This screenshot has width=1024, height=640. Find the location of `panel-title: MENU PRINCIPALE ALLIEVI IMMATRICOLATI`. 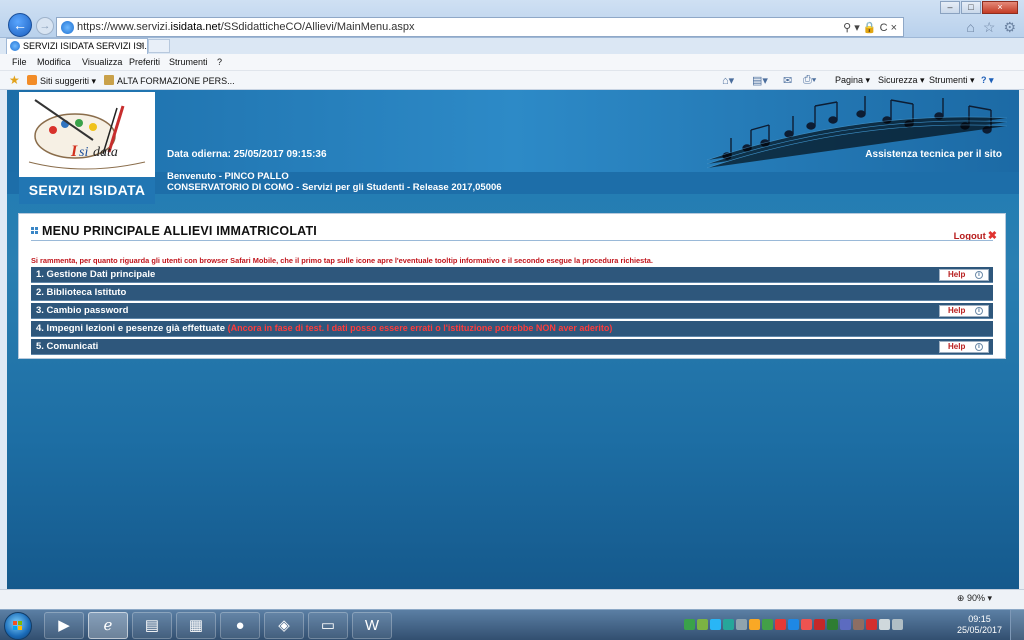

panel-title: MENU PRINCIPALE ALLIEVI IMMATRICOLATI is located at coordinates (174, 231).